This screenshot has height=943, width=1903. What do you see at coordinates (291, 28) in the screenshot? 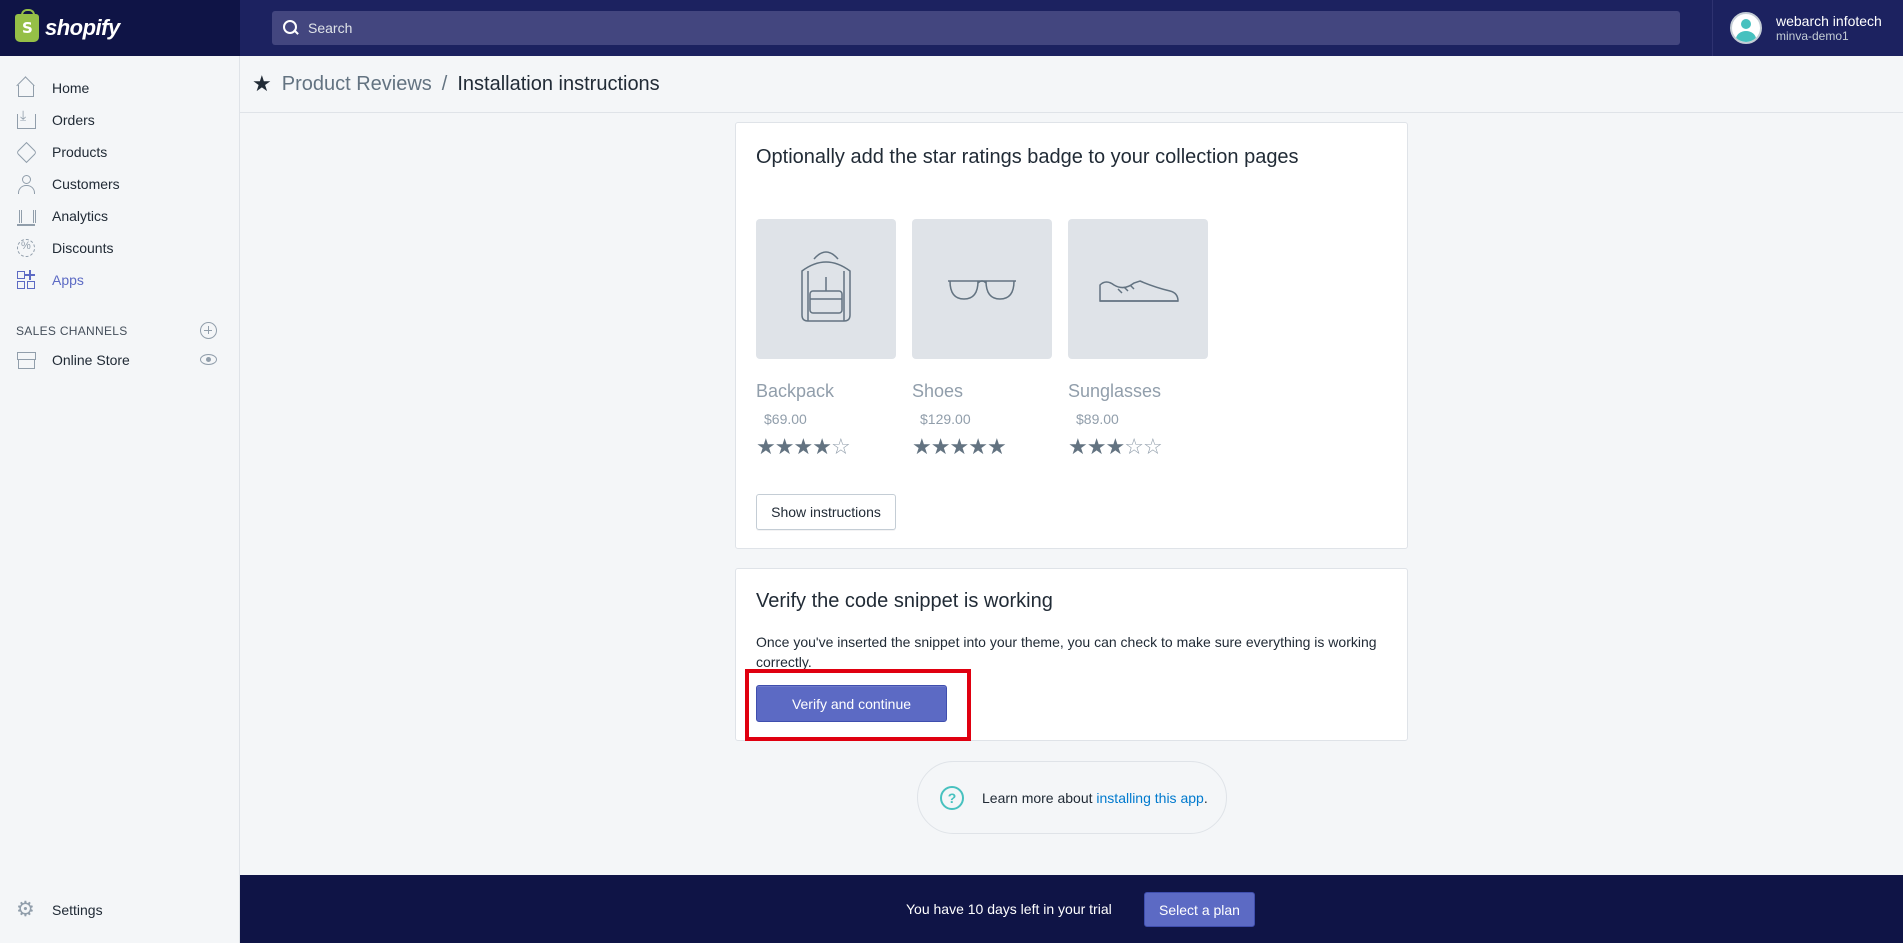
I see `search-icon` at bounding box center [291, 28].